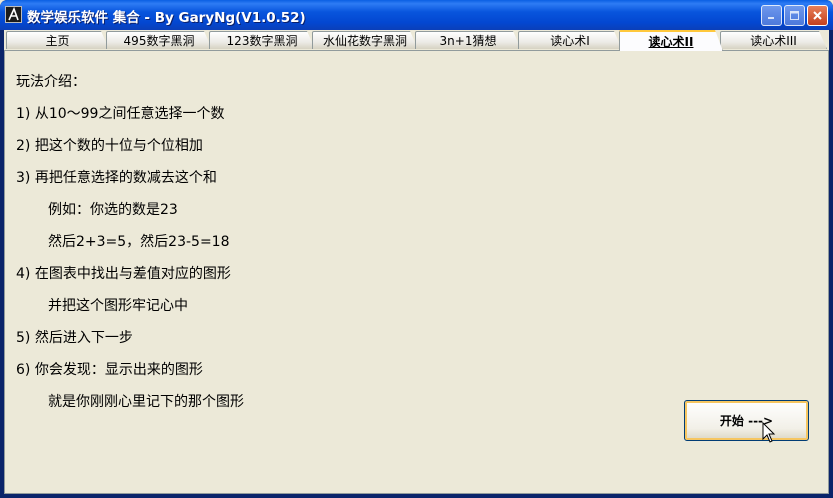 The height and width of the screenshot is (498, 833). I want to click on tab-mind-reading-1: 读心术I, so click(570, 40).